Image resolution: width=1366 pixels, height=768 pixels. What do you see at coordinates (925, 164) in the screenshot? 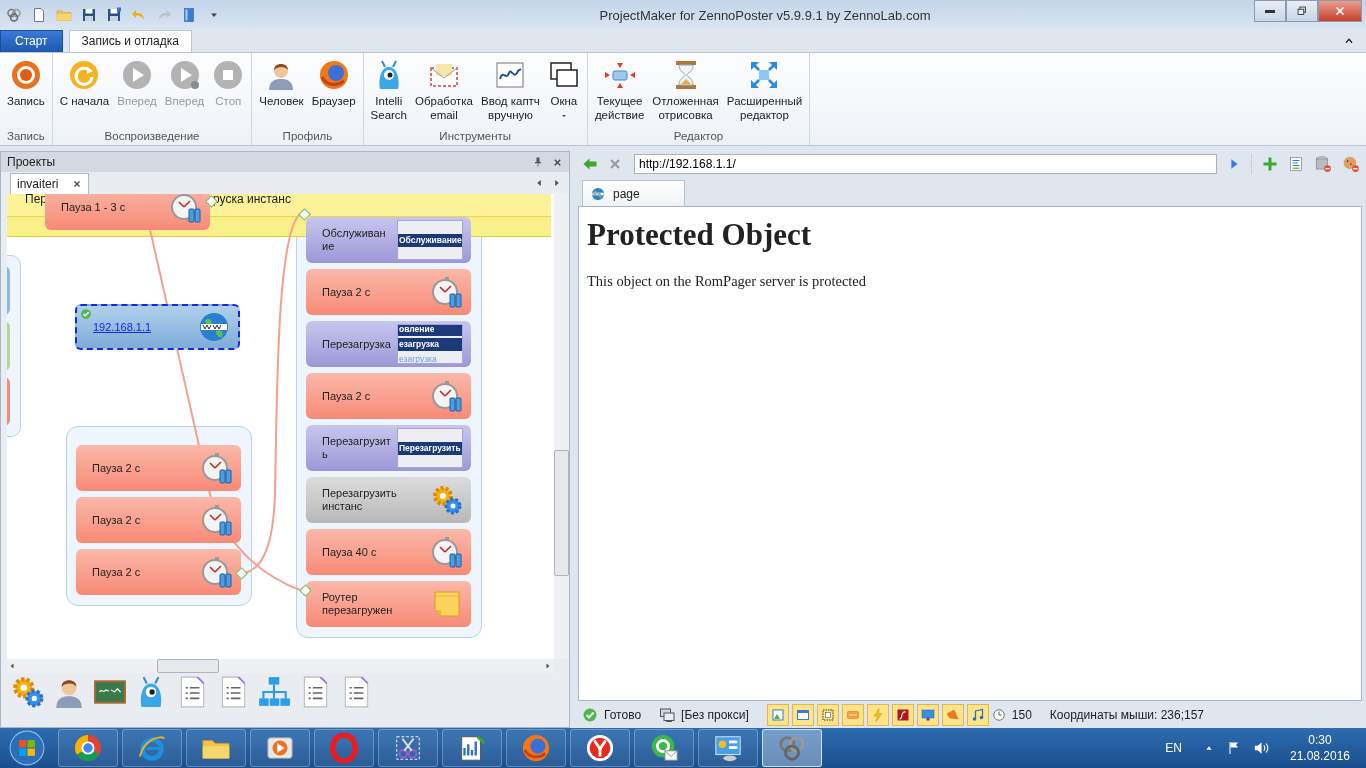
I see `address-field: http://192.168.1.1/` at bounding box center [925, 164].